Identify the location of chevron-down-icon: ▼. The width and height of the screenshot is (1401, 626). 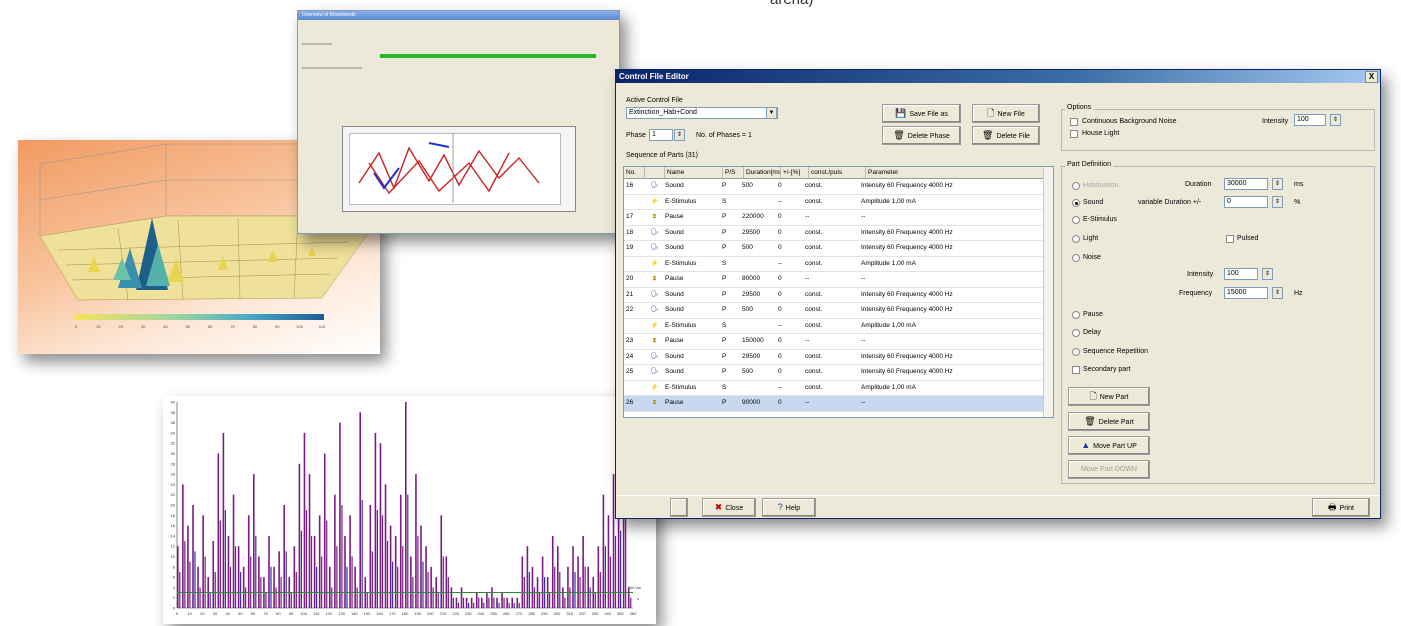
(771, 113).